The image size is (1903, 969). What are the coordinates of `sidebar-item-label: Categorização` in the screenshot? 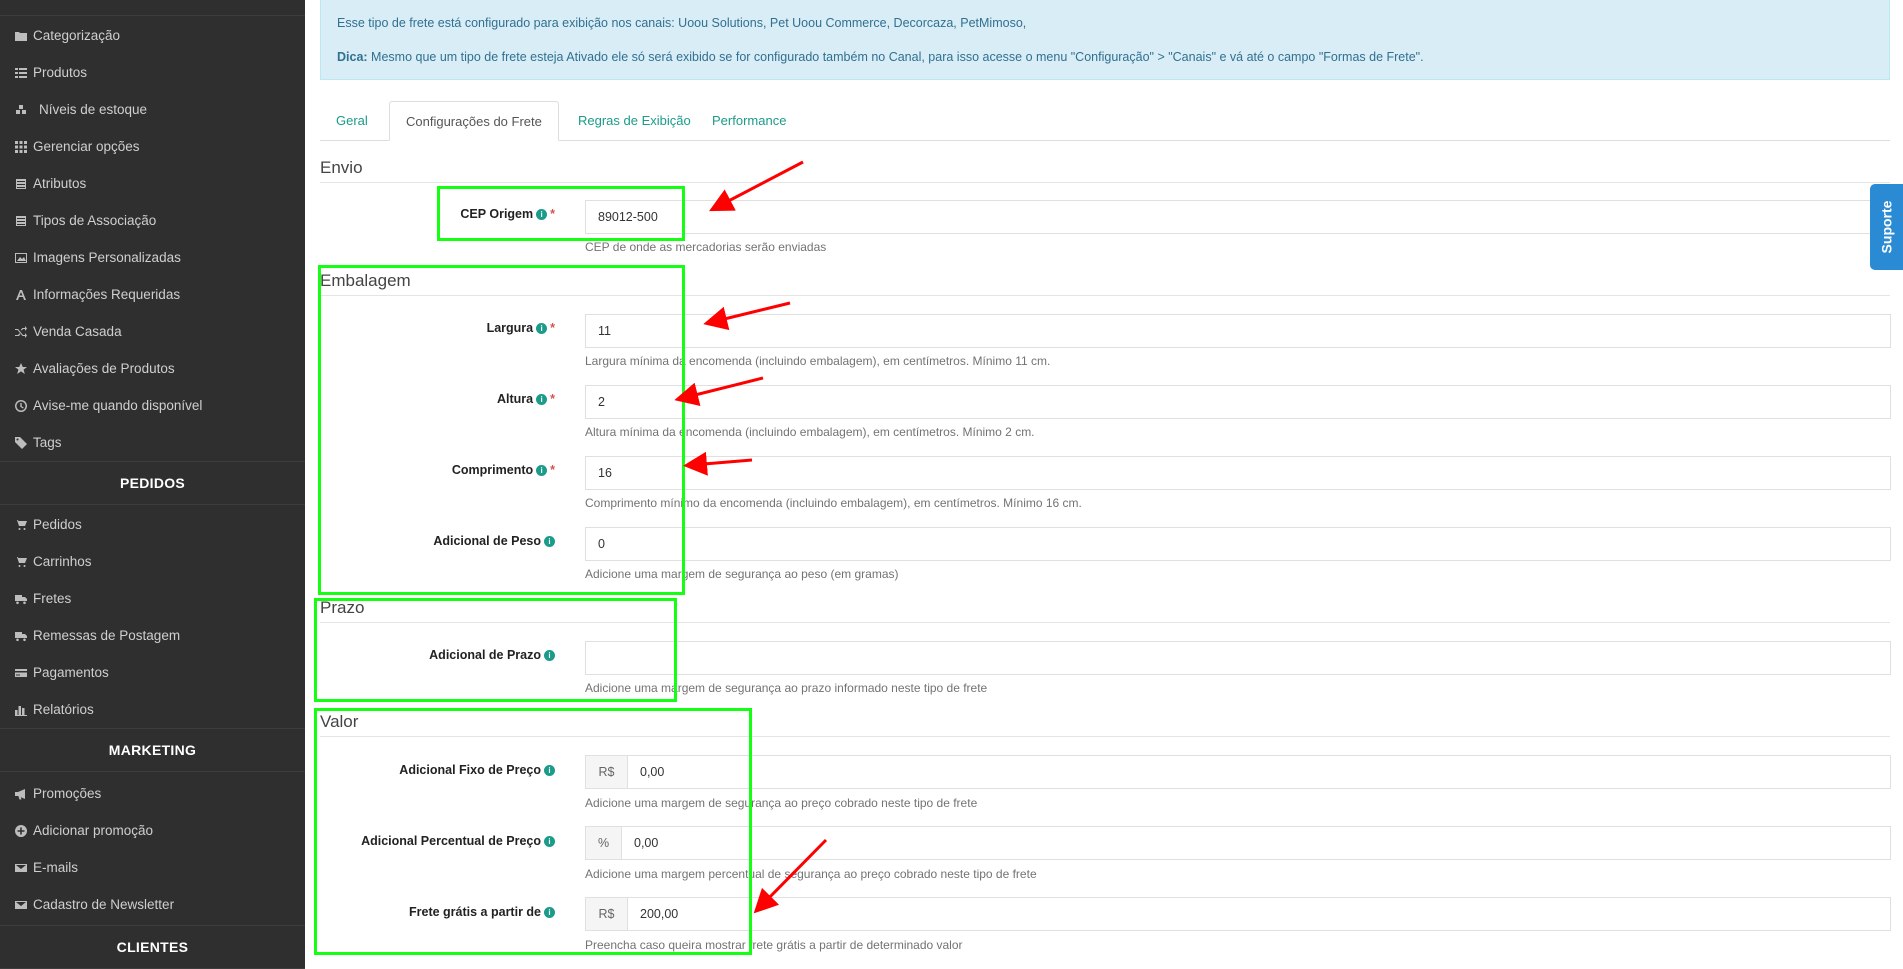 It's located at (77, 35).